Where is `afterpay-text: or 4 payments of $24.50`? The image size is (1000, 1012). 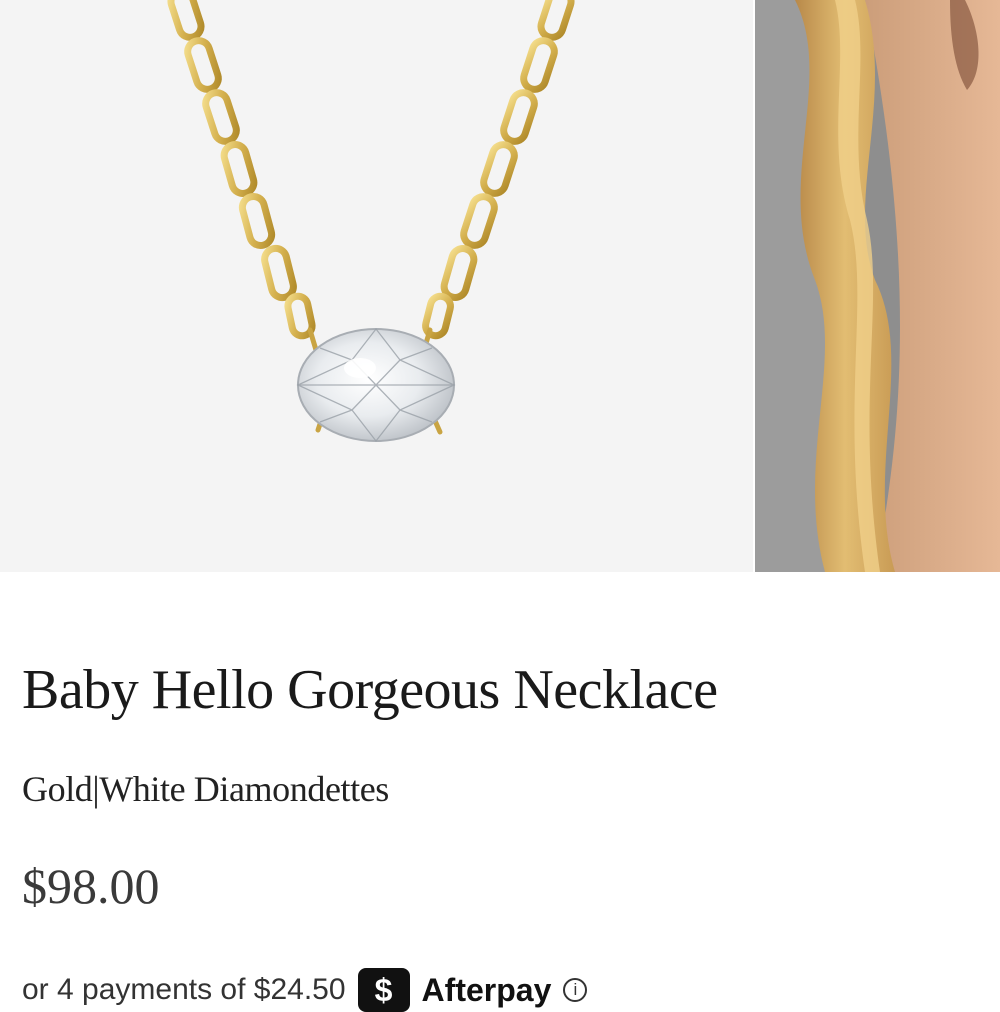 afterpay-text: or 4 payments of $24.50 is located at coordinates (184, 989).